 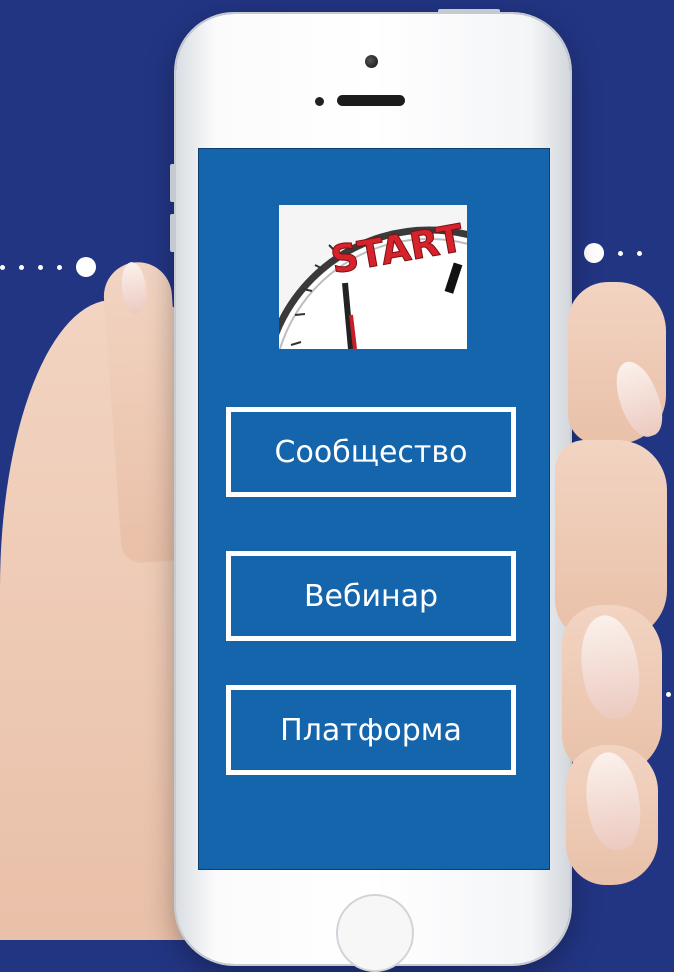 I want to click on home-button, so click(x=375, y=933).